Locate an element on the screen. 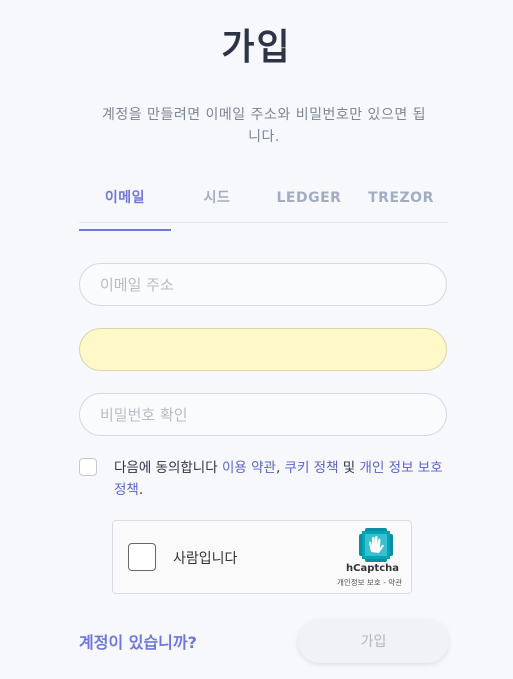 Image resolution: width=513 pixels, height=679 pixels. agree-checkbox is located at coordinates (88, 467).